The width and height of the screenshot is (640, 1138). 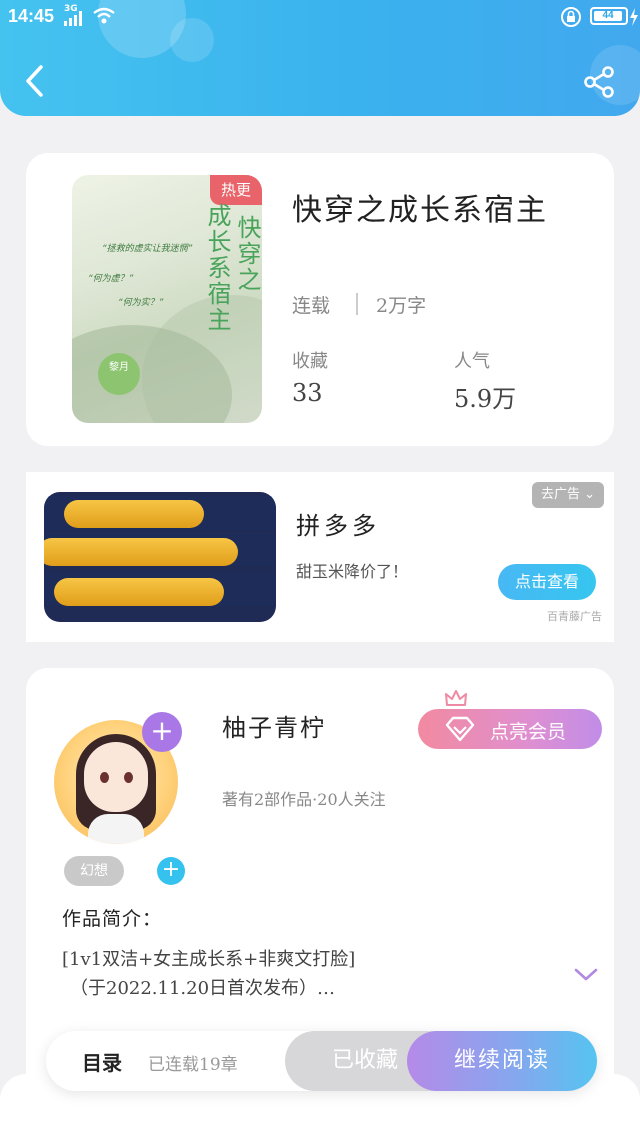 What do you see at coordinates (304, 799) in the screenshot?
I see `author-meta: 著有2部作品·20人关注` at bounding box center [304, 799].